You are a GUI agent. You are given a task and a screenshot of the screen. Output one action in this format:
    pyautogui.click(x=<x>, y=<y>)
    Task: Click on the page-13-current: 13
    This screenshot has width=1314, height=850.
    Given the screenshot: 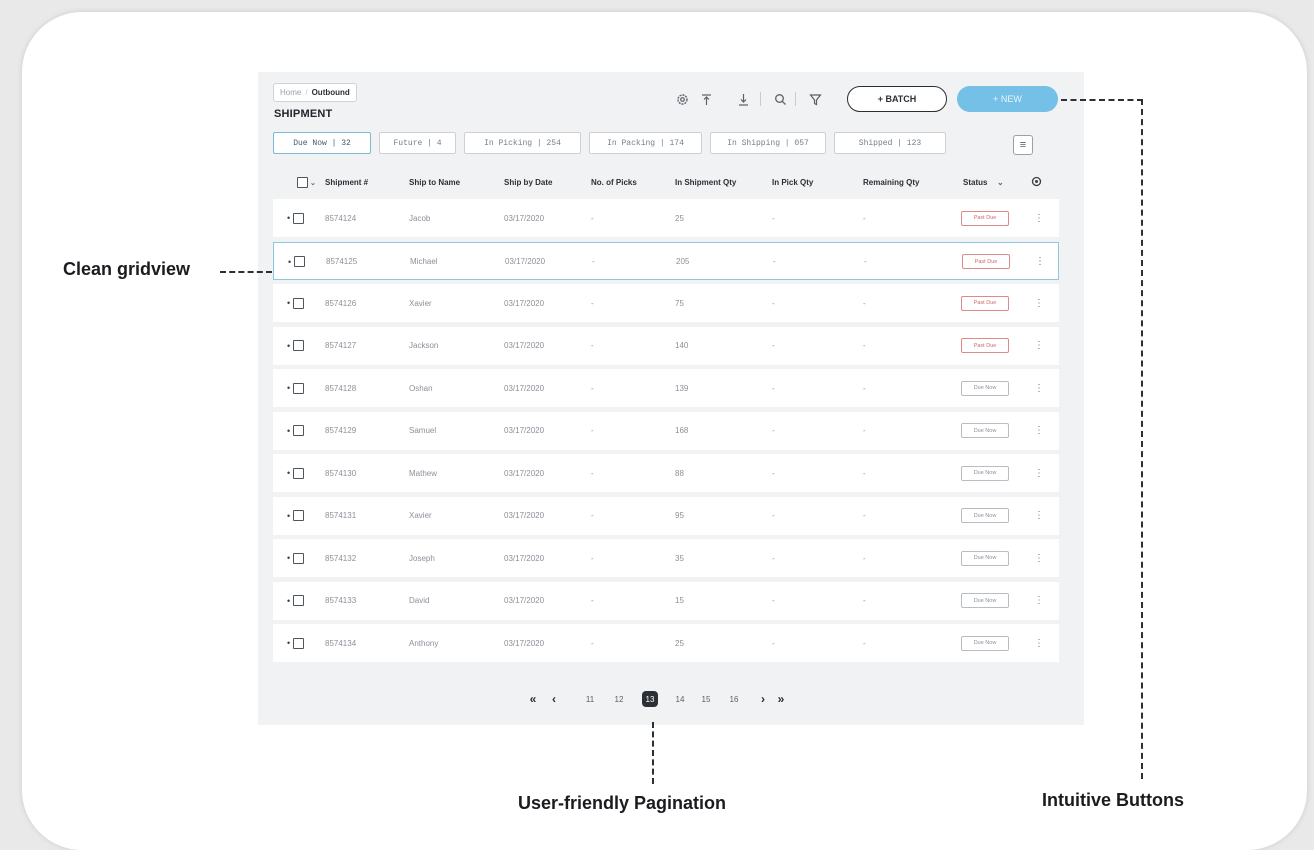 What is the action you would take?
    pyautogui.click(x=650, y=699)
    